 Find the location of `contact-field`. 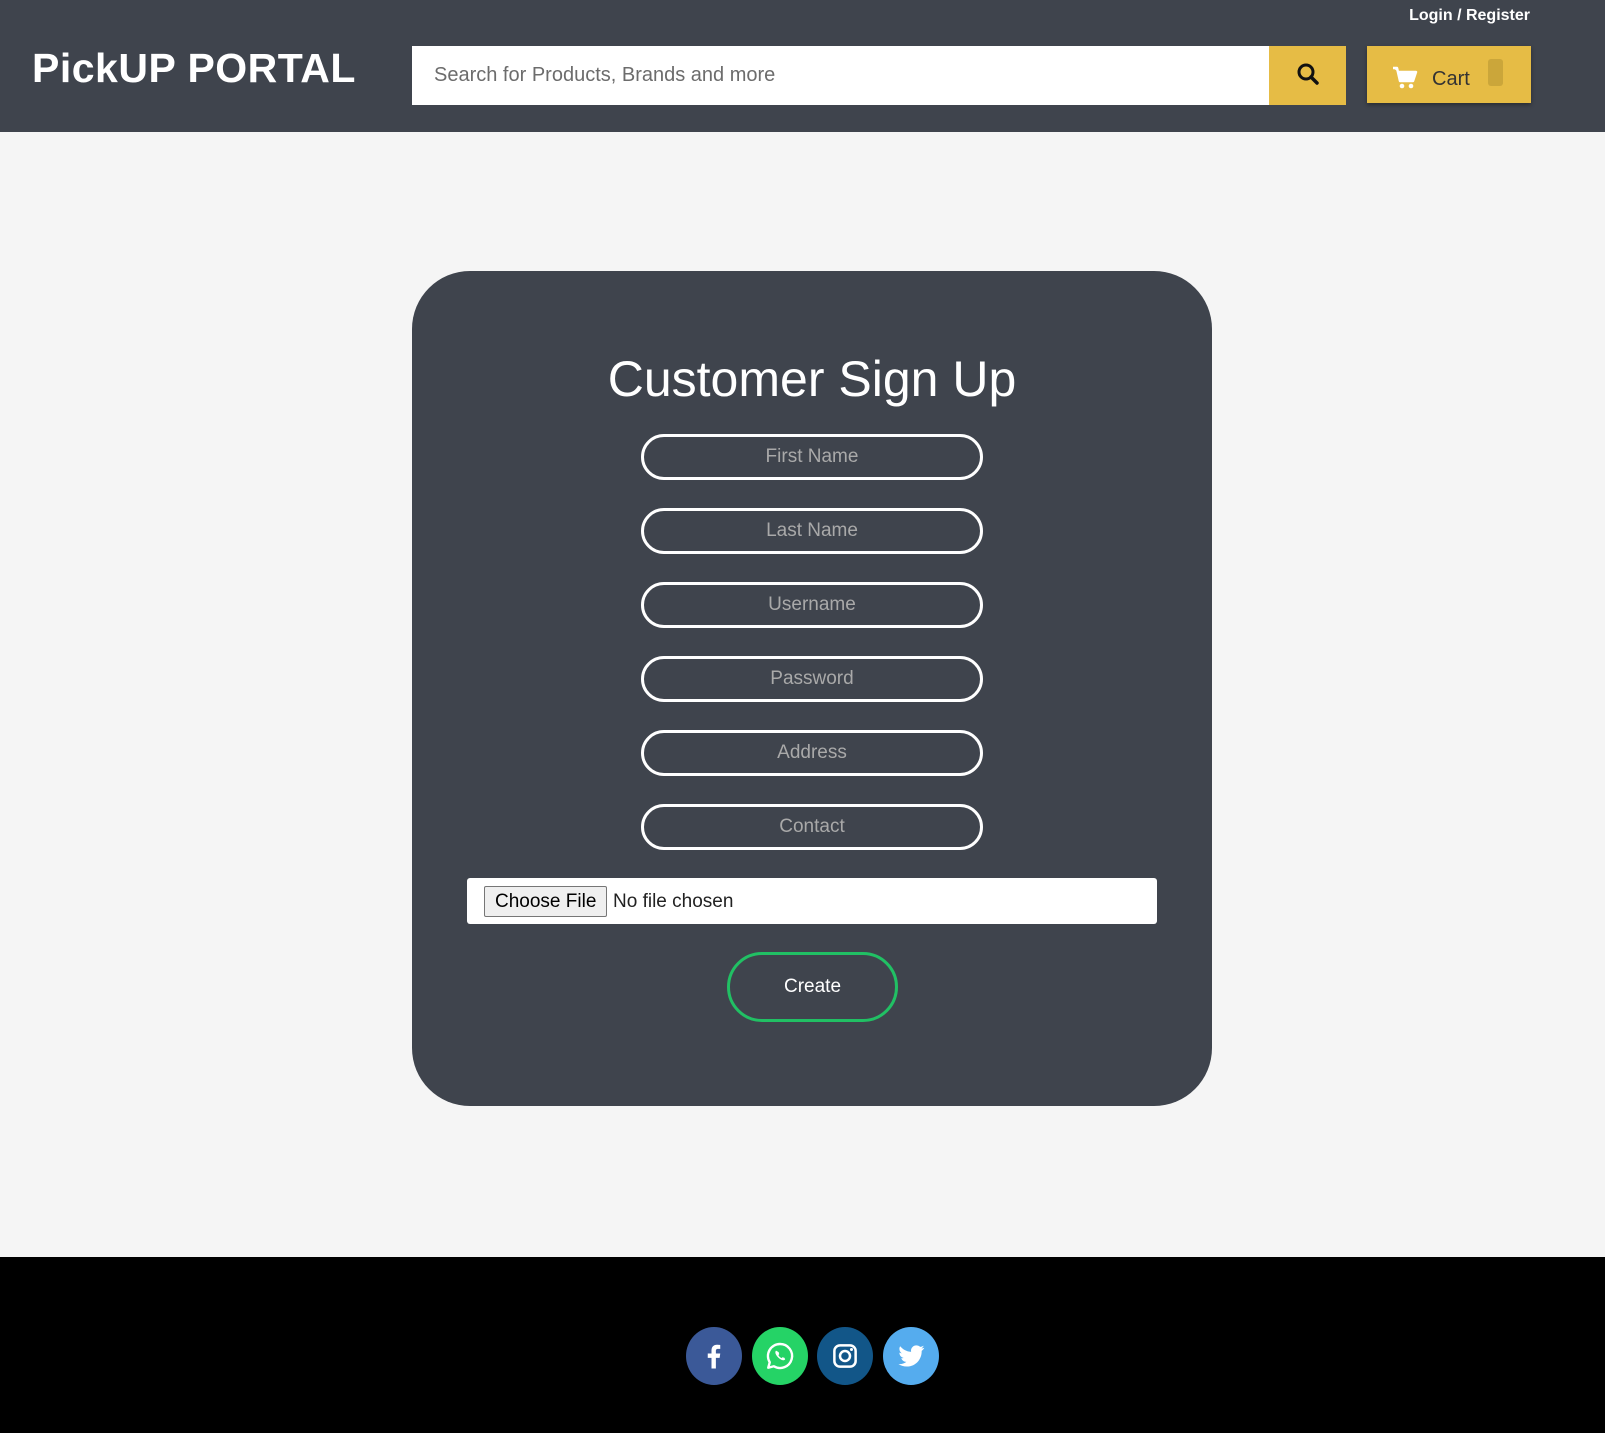

contact-field is located at coordinates (812, 827).